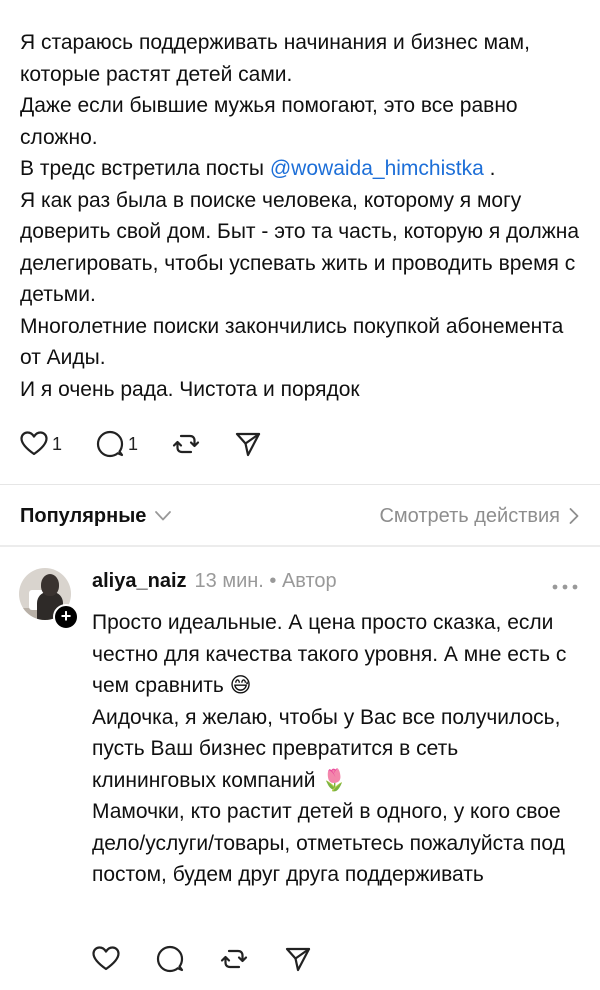  I want to click on like-button: 1, so click(41, 444).